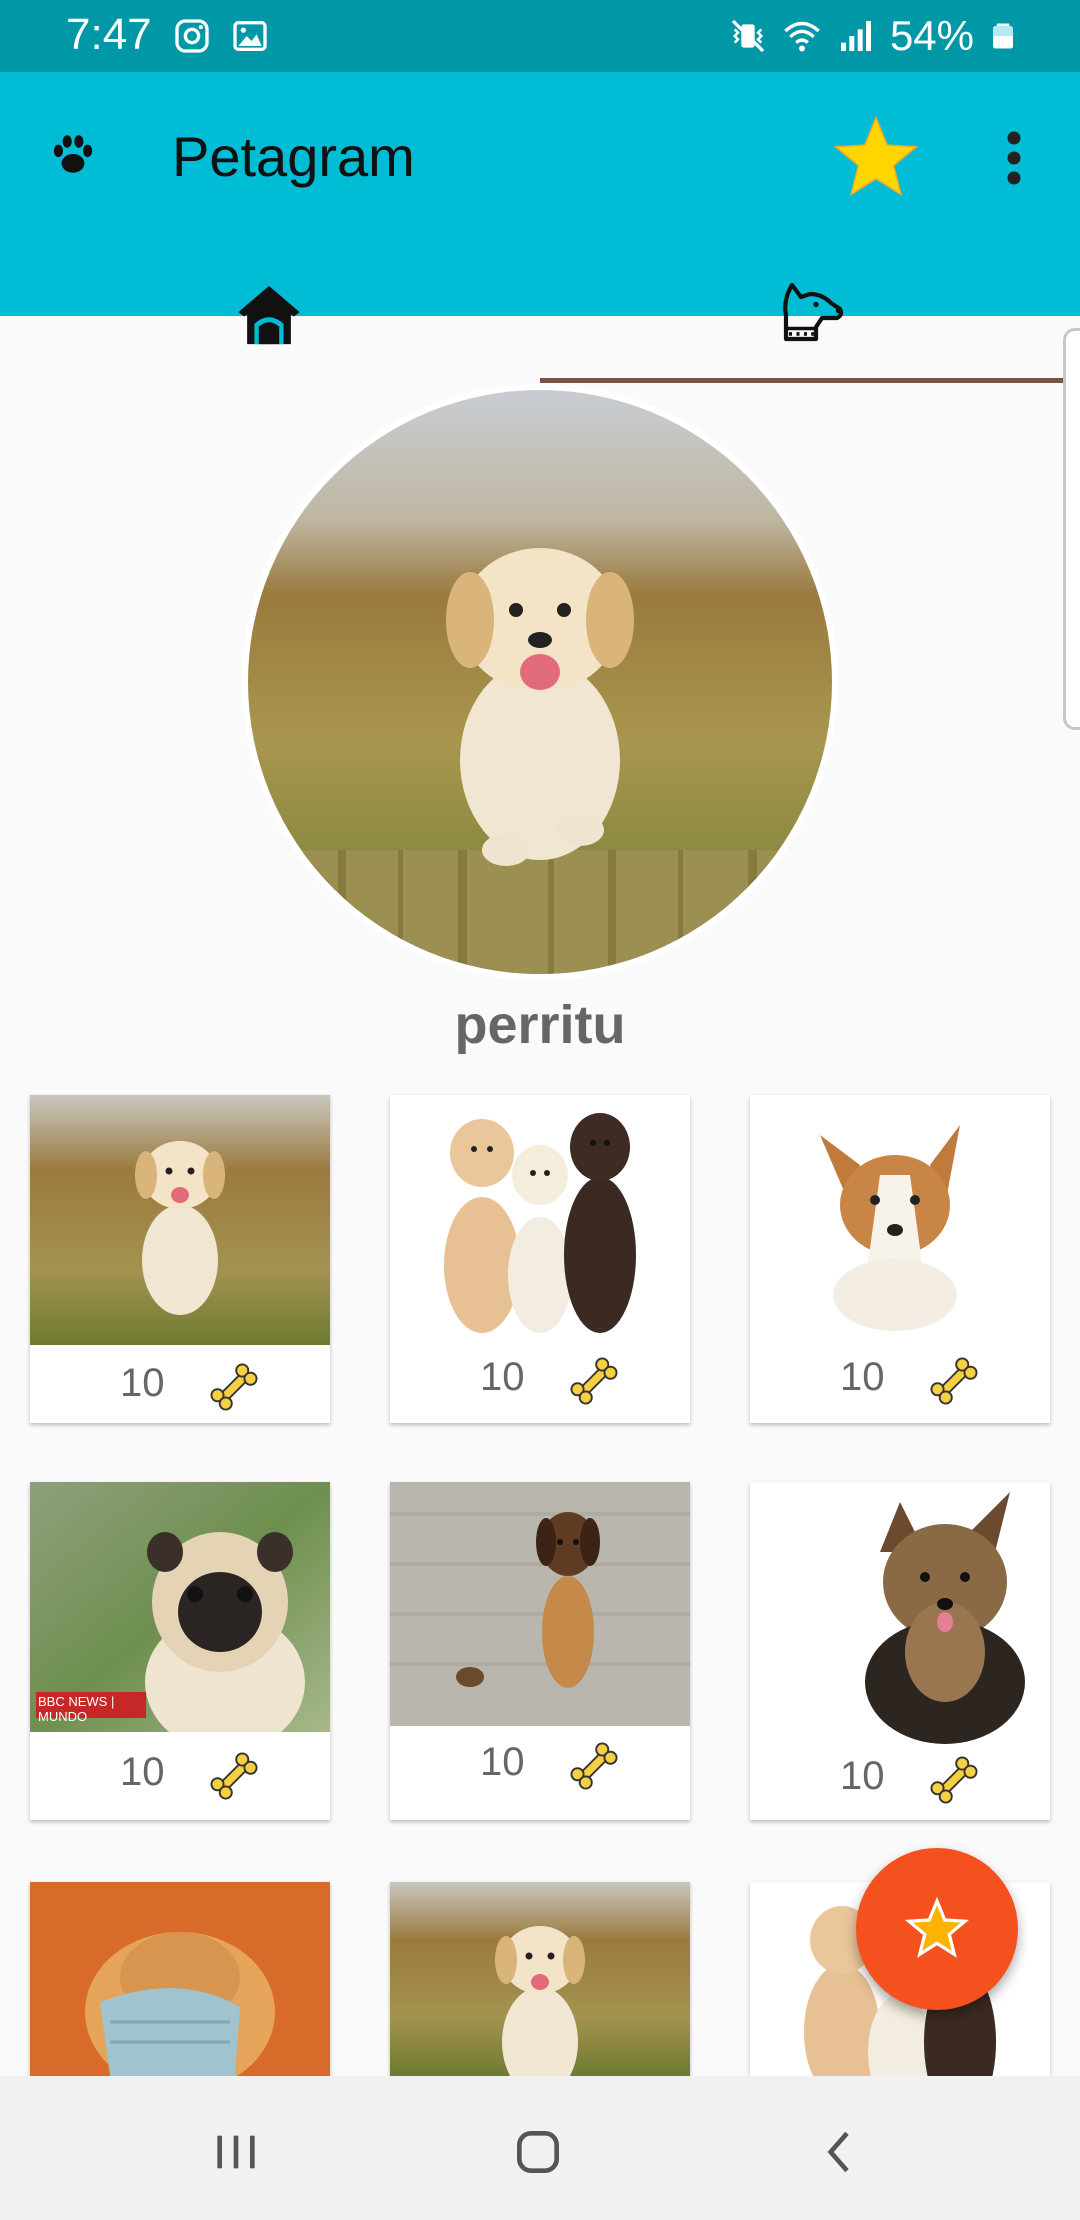 The image size is (1080, 2220). Describe the element at coordinates (540, 1025) in the screenshot. I see `profile-name: perritu` at that location.